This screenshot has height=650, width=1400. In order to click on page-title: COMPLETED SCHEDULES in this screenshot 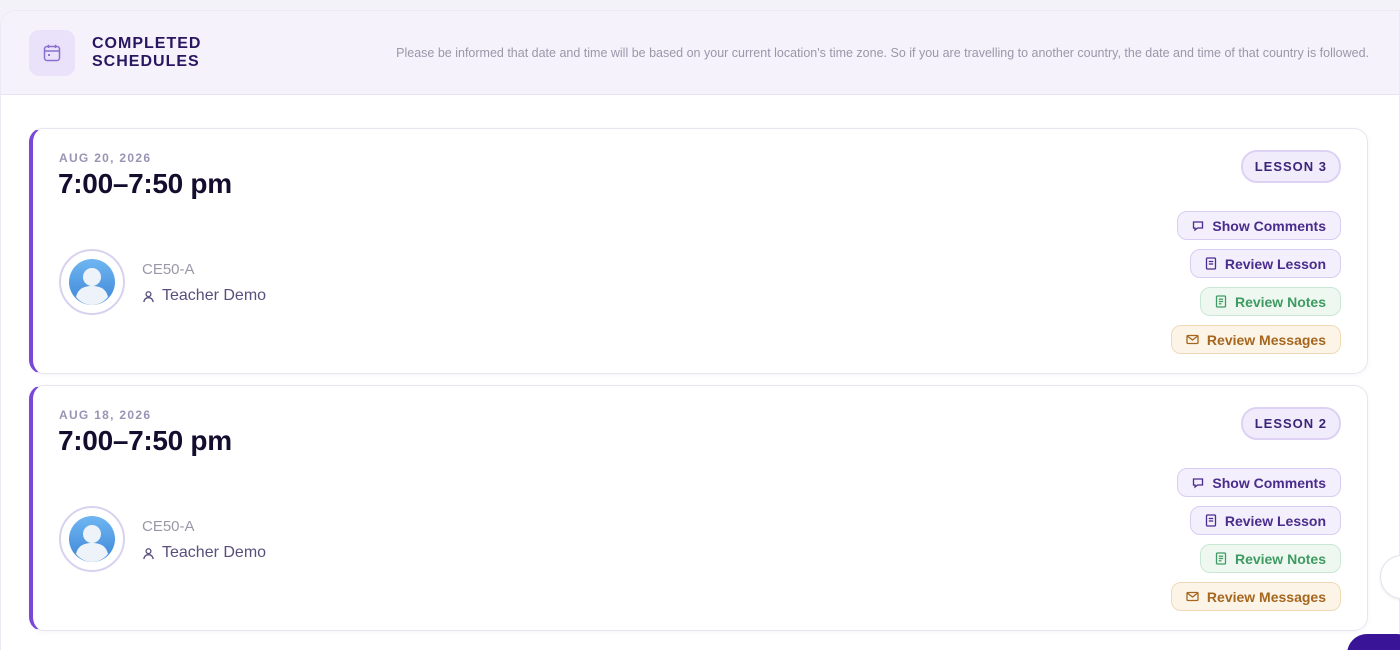, I will do `click(147, 52)`.